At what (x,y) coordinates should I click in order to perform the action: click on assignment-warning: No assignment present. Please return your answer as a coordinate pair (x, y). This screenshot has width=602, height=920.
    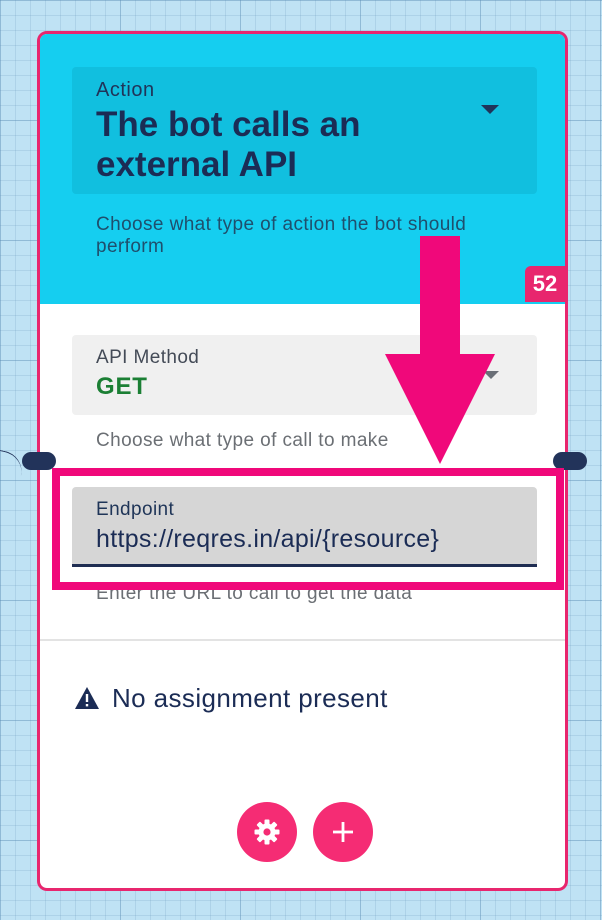
    Looking at the image, I should click on (231, 698).